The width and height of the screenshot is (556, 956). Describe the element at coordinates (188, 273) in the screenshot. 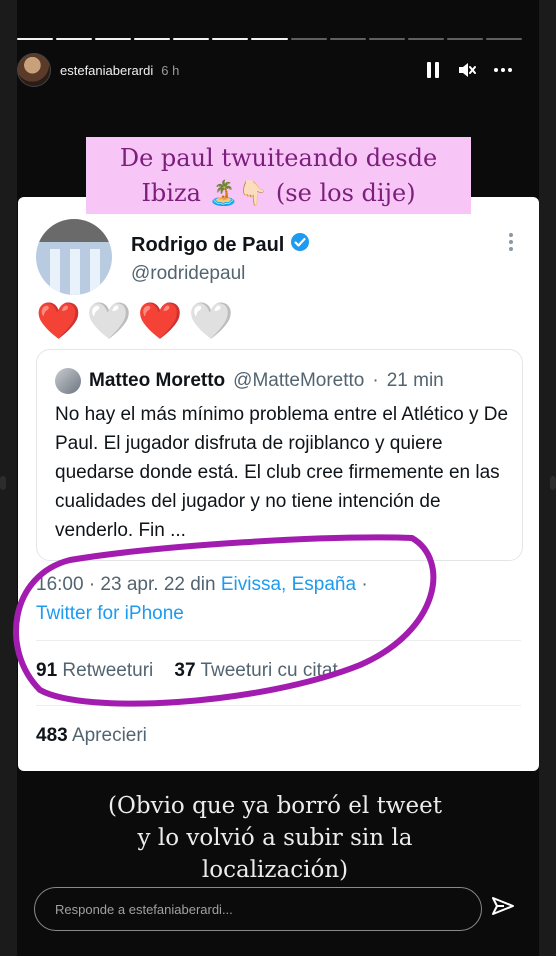

I see `tweet-author-handle: @rodridepaul` at that location.